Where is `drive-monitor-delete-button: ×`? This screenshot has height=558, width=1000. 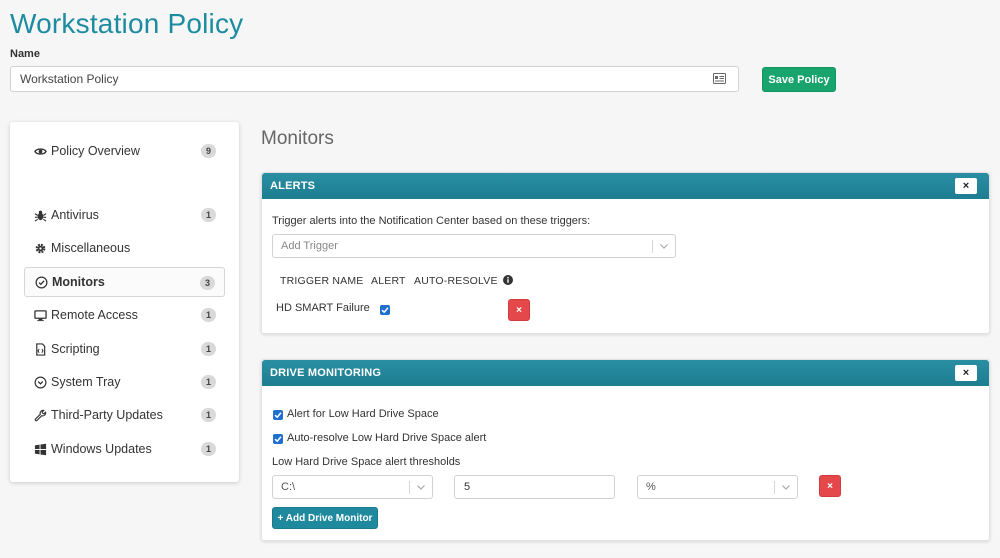 drive-monitor-delete-button: × is located at coordinates (830, 486).